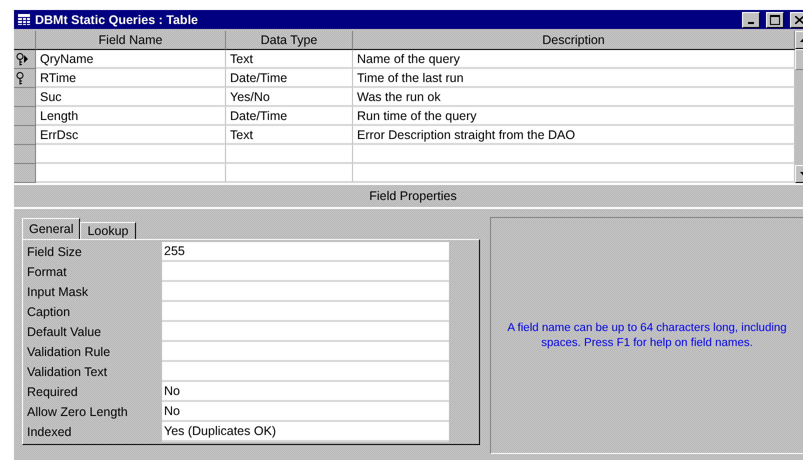 The image size is (803, 460). Describe the element at coordinates (131, 40) in the screenshot. I see `column-header: Field Name` at that location.